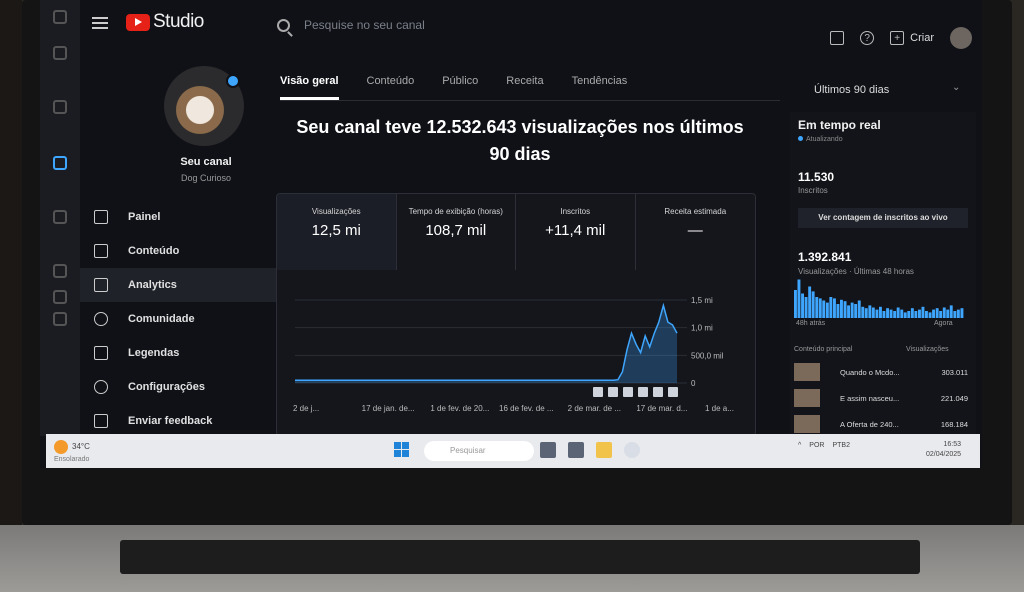 The image size is (1024, 592). I want to click on sidebar-item-comunidade: Comunidade, so click(187, 319).